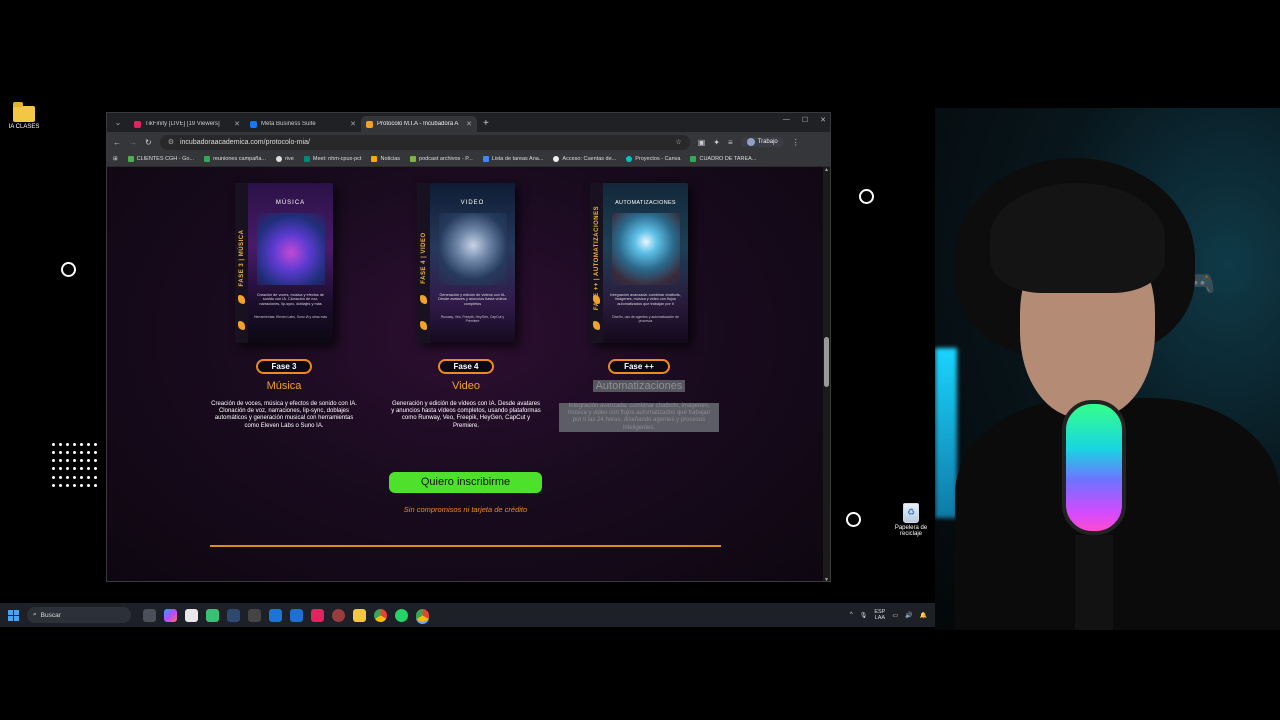 This screenshot has height=720, width=1280. I want to click on recycle-bin-icon, so click(911, 513).